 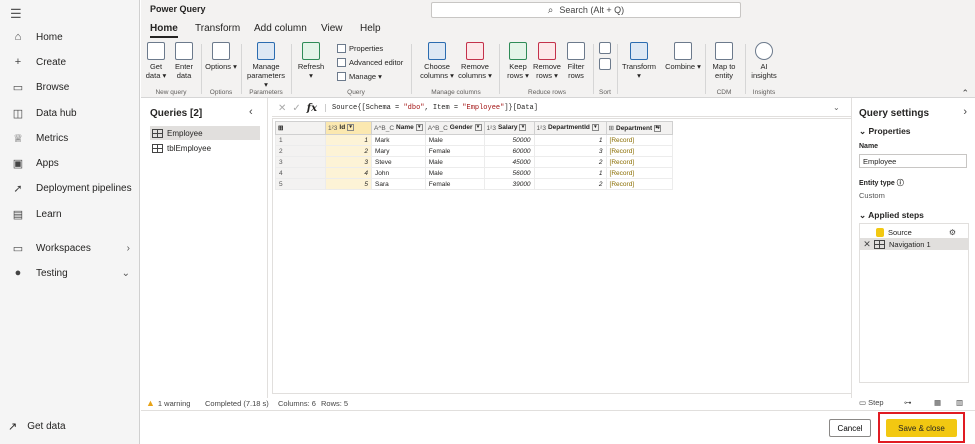 What do you see at coordinates (49, 214) in the screenshot?
I see `nav-item-label: Learn` at bounding box center [49, 214].